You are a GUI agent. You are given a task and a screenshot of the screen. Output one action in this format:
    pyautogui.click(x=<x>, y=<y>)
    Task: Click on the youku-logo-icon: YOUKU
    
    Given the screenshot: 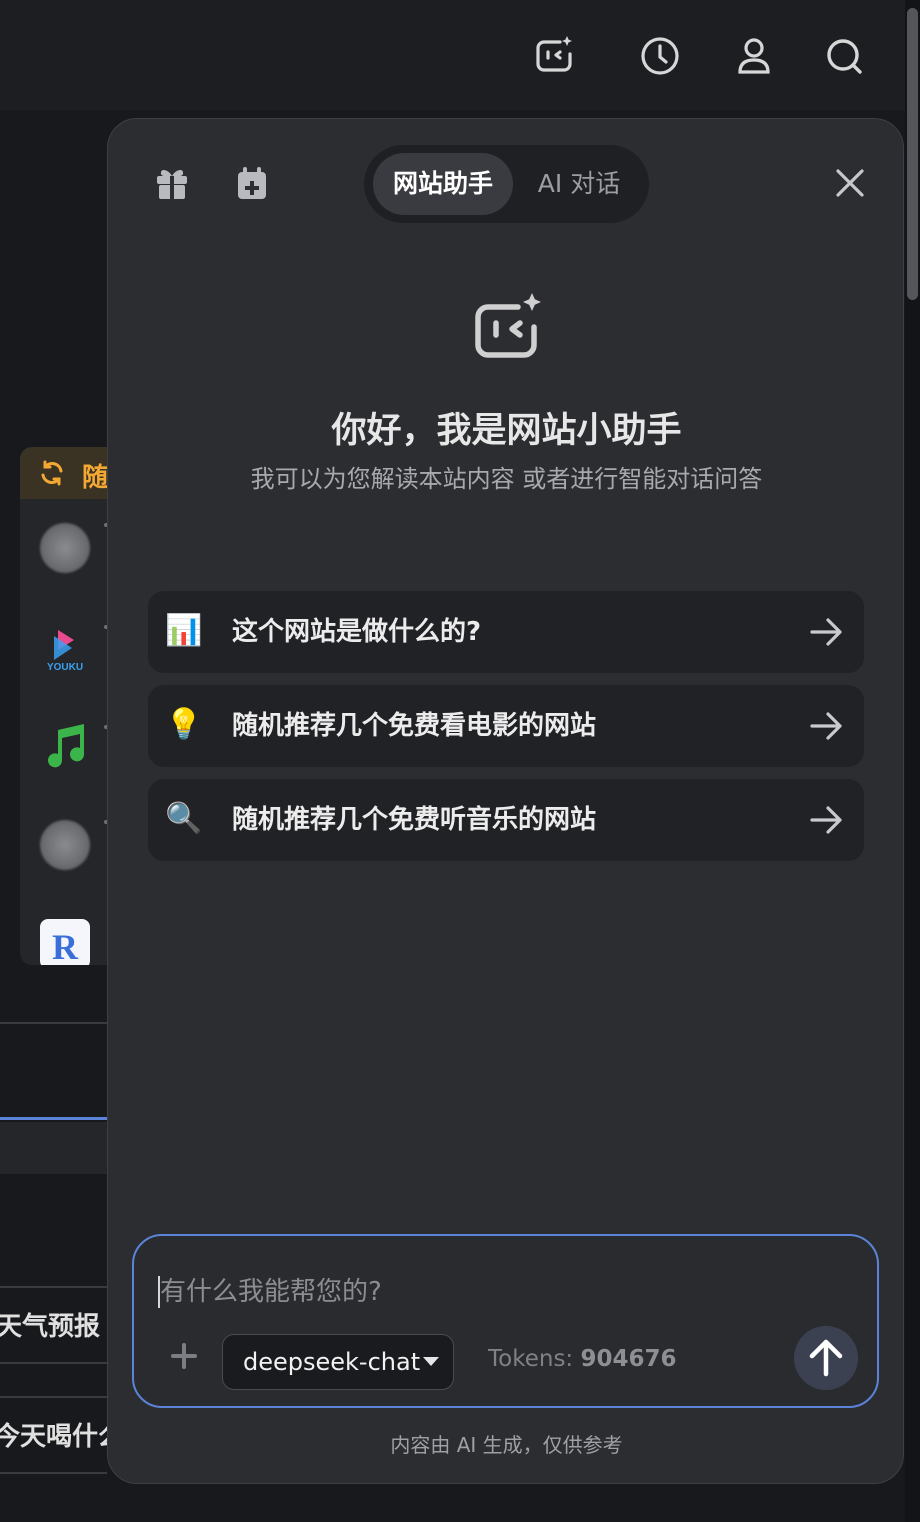 What is the action you would take?
    pyautogui.click(x=65, y=647)
    